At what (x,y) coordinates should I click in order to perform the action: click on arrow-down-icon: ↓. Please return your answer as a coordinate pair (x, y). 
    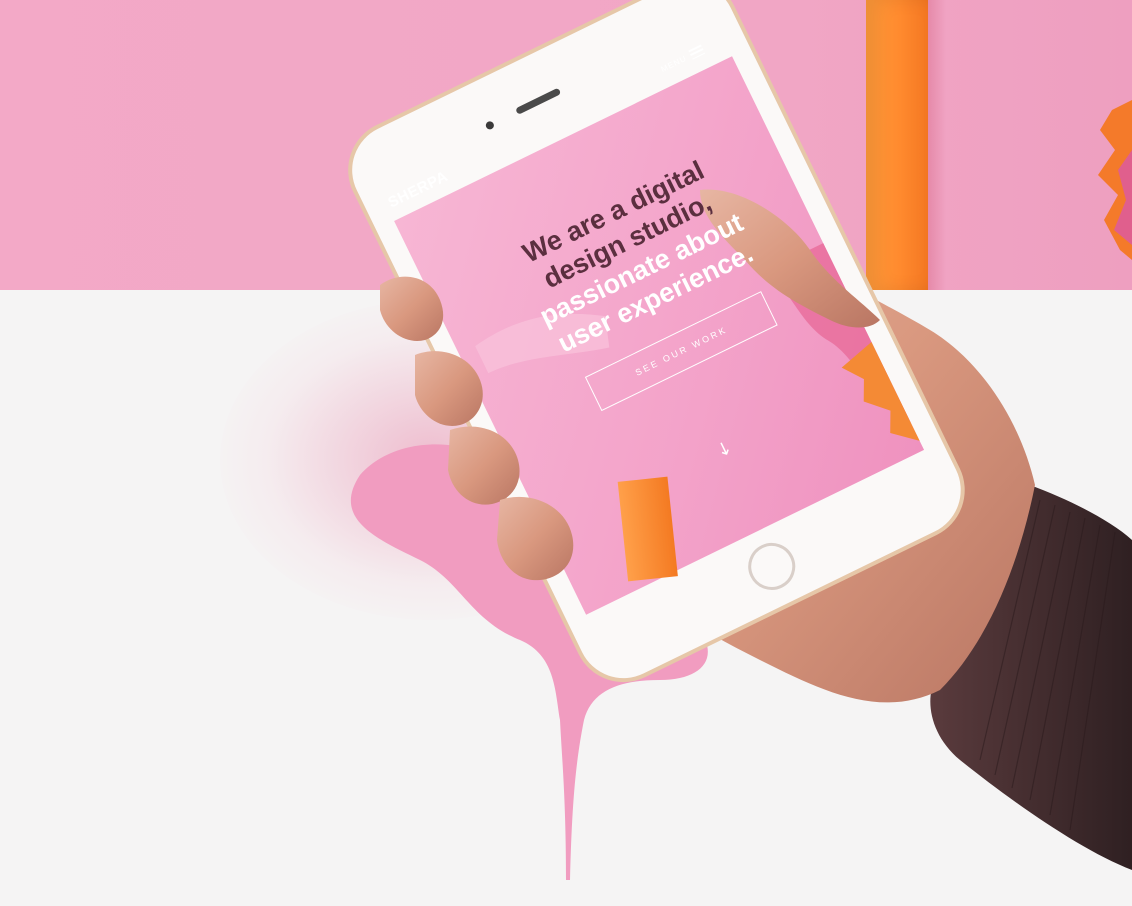
    Looking at the image, I should click on (724, 449).